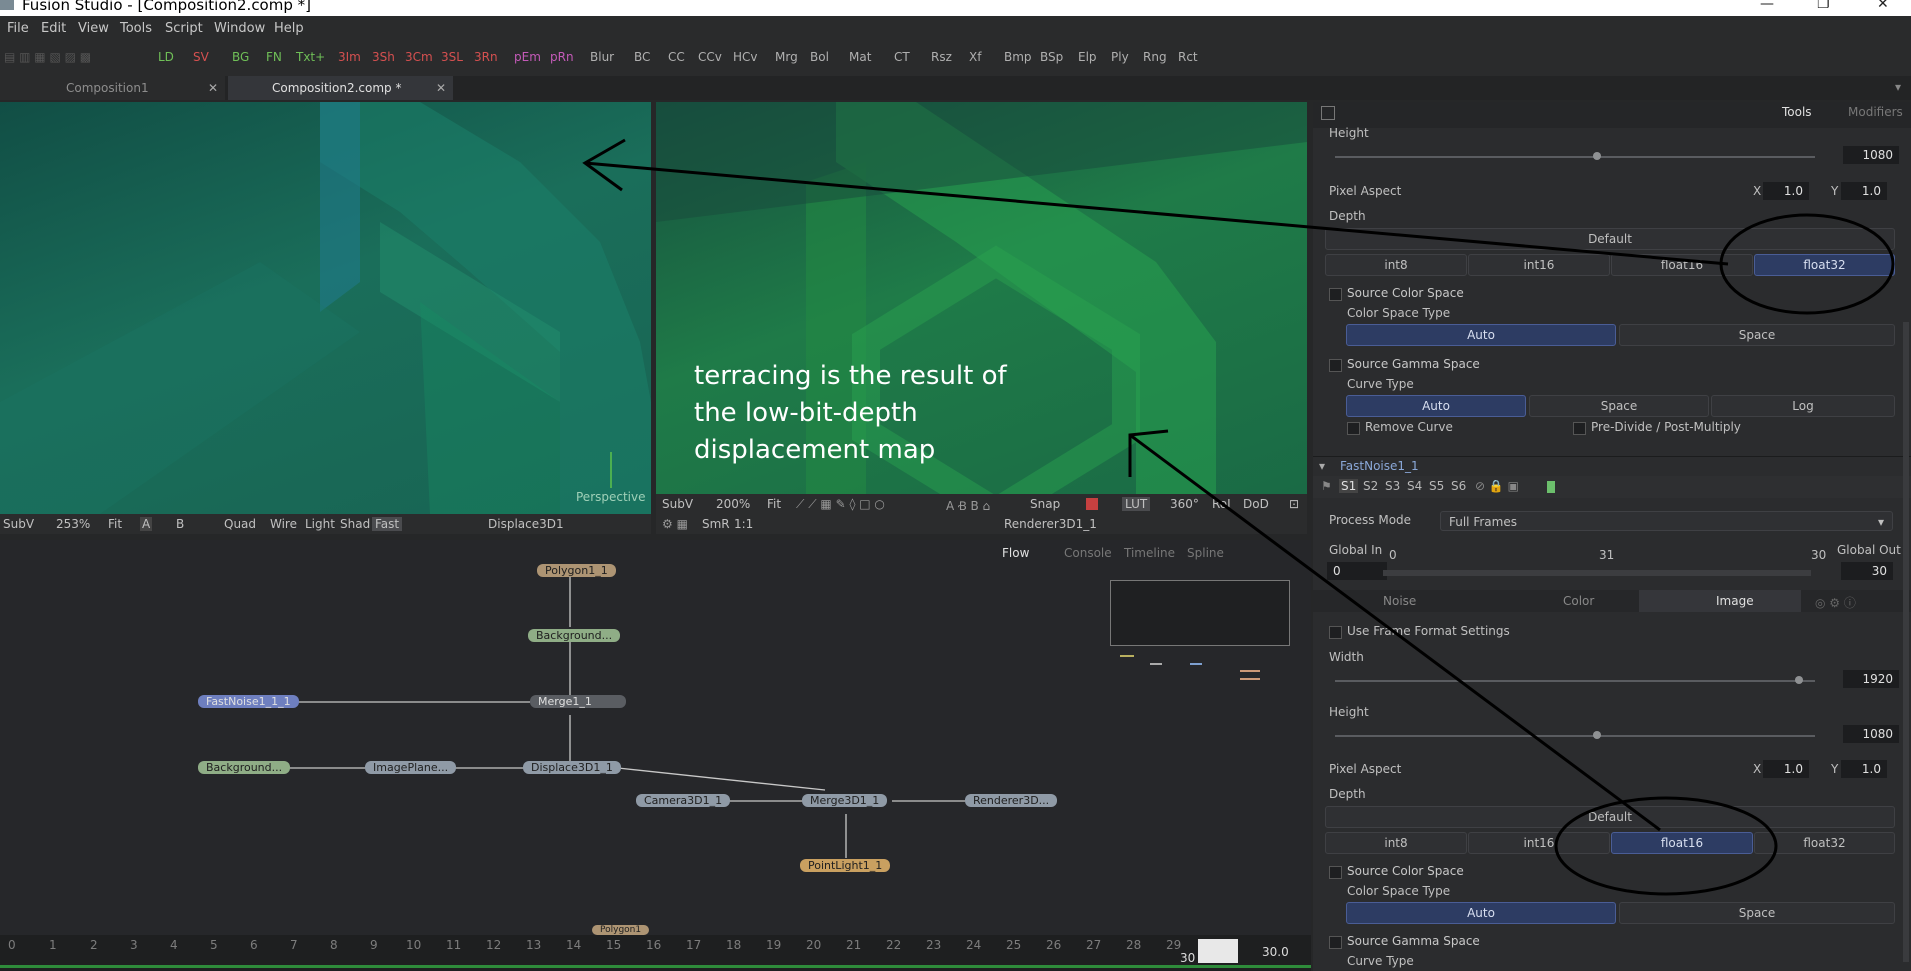 The height and width of the screenshot is (971, 1911). Describe the element at coordinates (562, 57) in the screenshot. I see `tool-prn: pRn` at that location.